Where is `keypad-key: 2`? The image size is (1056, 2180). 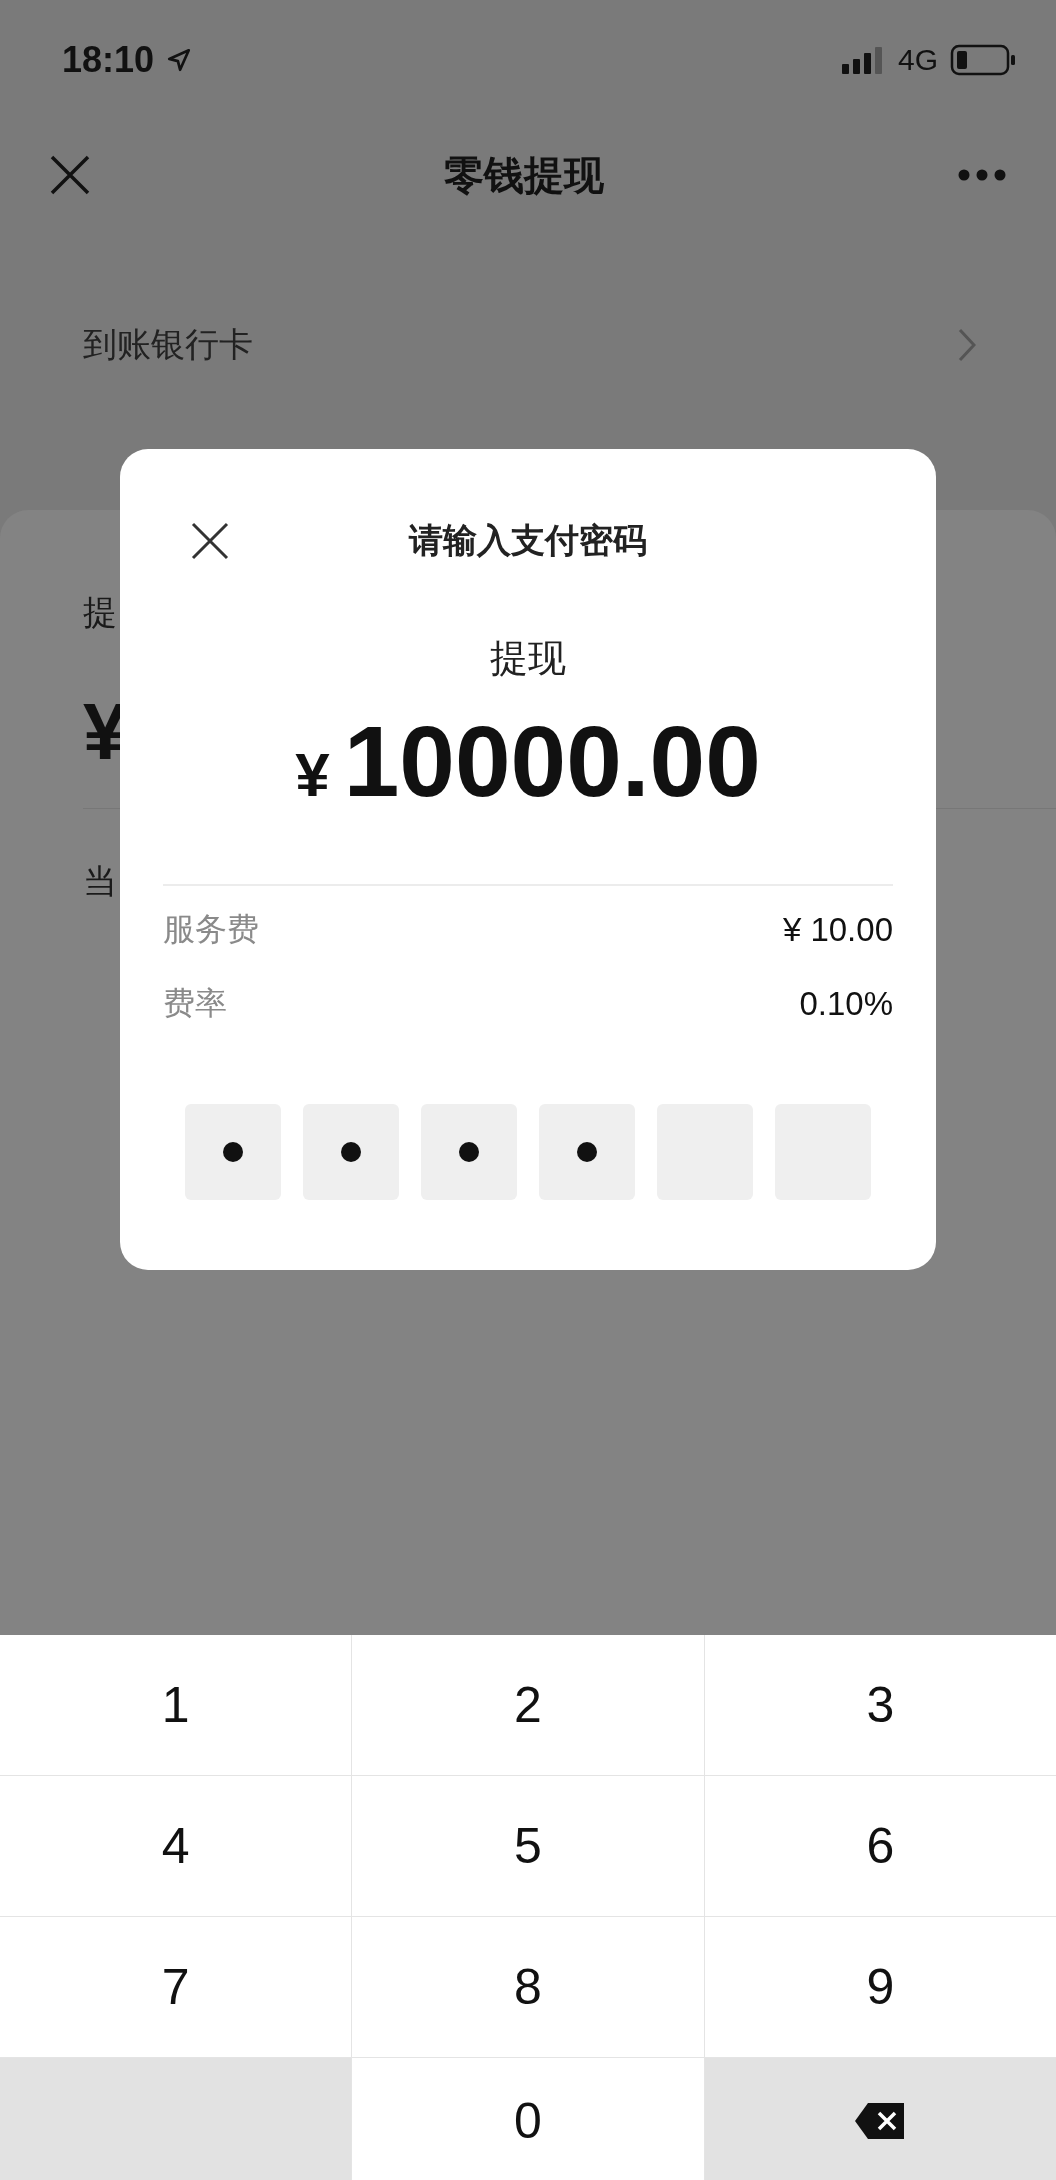 keypad-key: 2 is located at coordinates (528, 1705).